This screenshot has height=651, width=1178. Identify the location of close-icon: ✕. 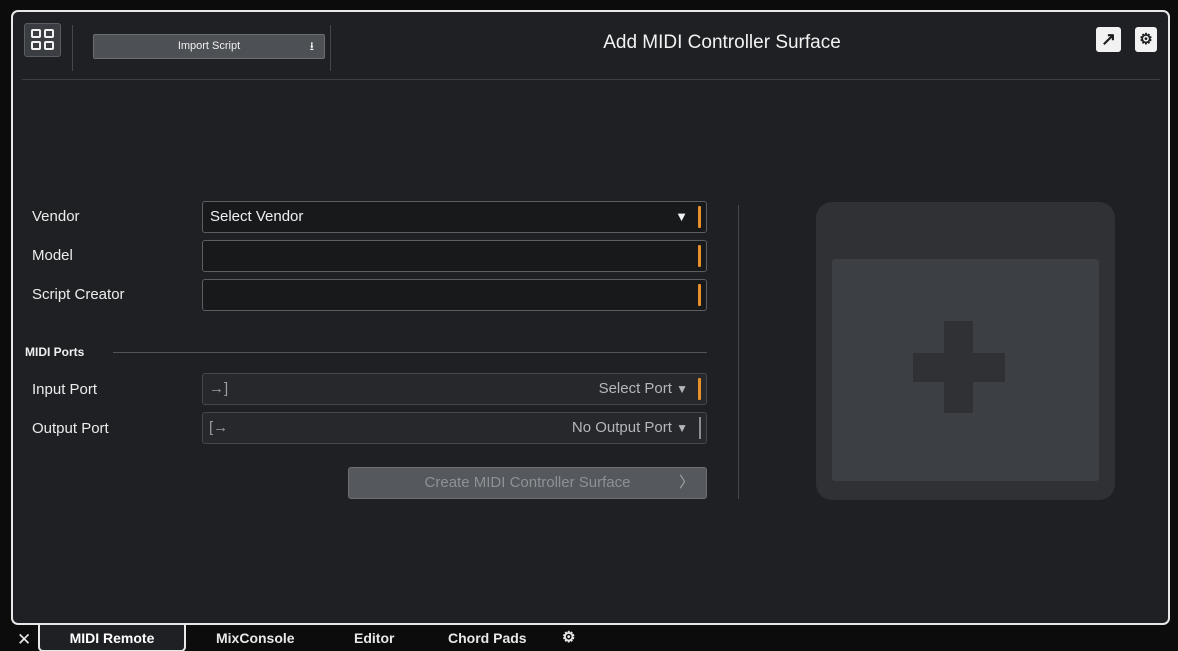
(24, 640).